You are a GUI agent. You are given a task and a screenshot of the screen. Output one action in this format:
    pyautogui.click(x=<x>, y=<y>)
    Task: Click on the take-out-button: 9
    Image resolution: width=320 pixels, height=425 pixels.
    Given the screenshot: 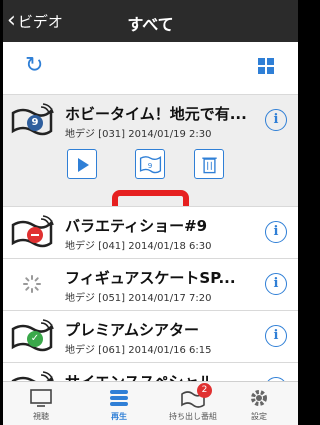 What is the action you would take?
    pyautogui.click(x=150, y=164)
    